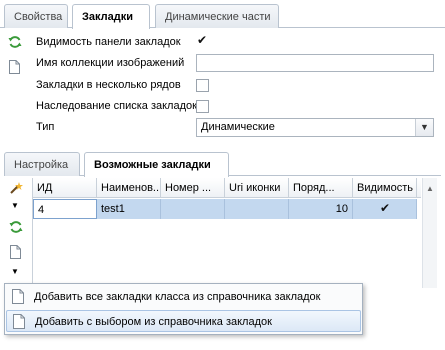 The height and width of the screenshot is (350, 445). What do you see at coordinates (193, 209) in the screenshot?
I see `cell-number` at bounding box center [193, 209].